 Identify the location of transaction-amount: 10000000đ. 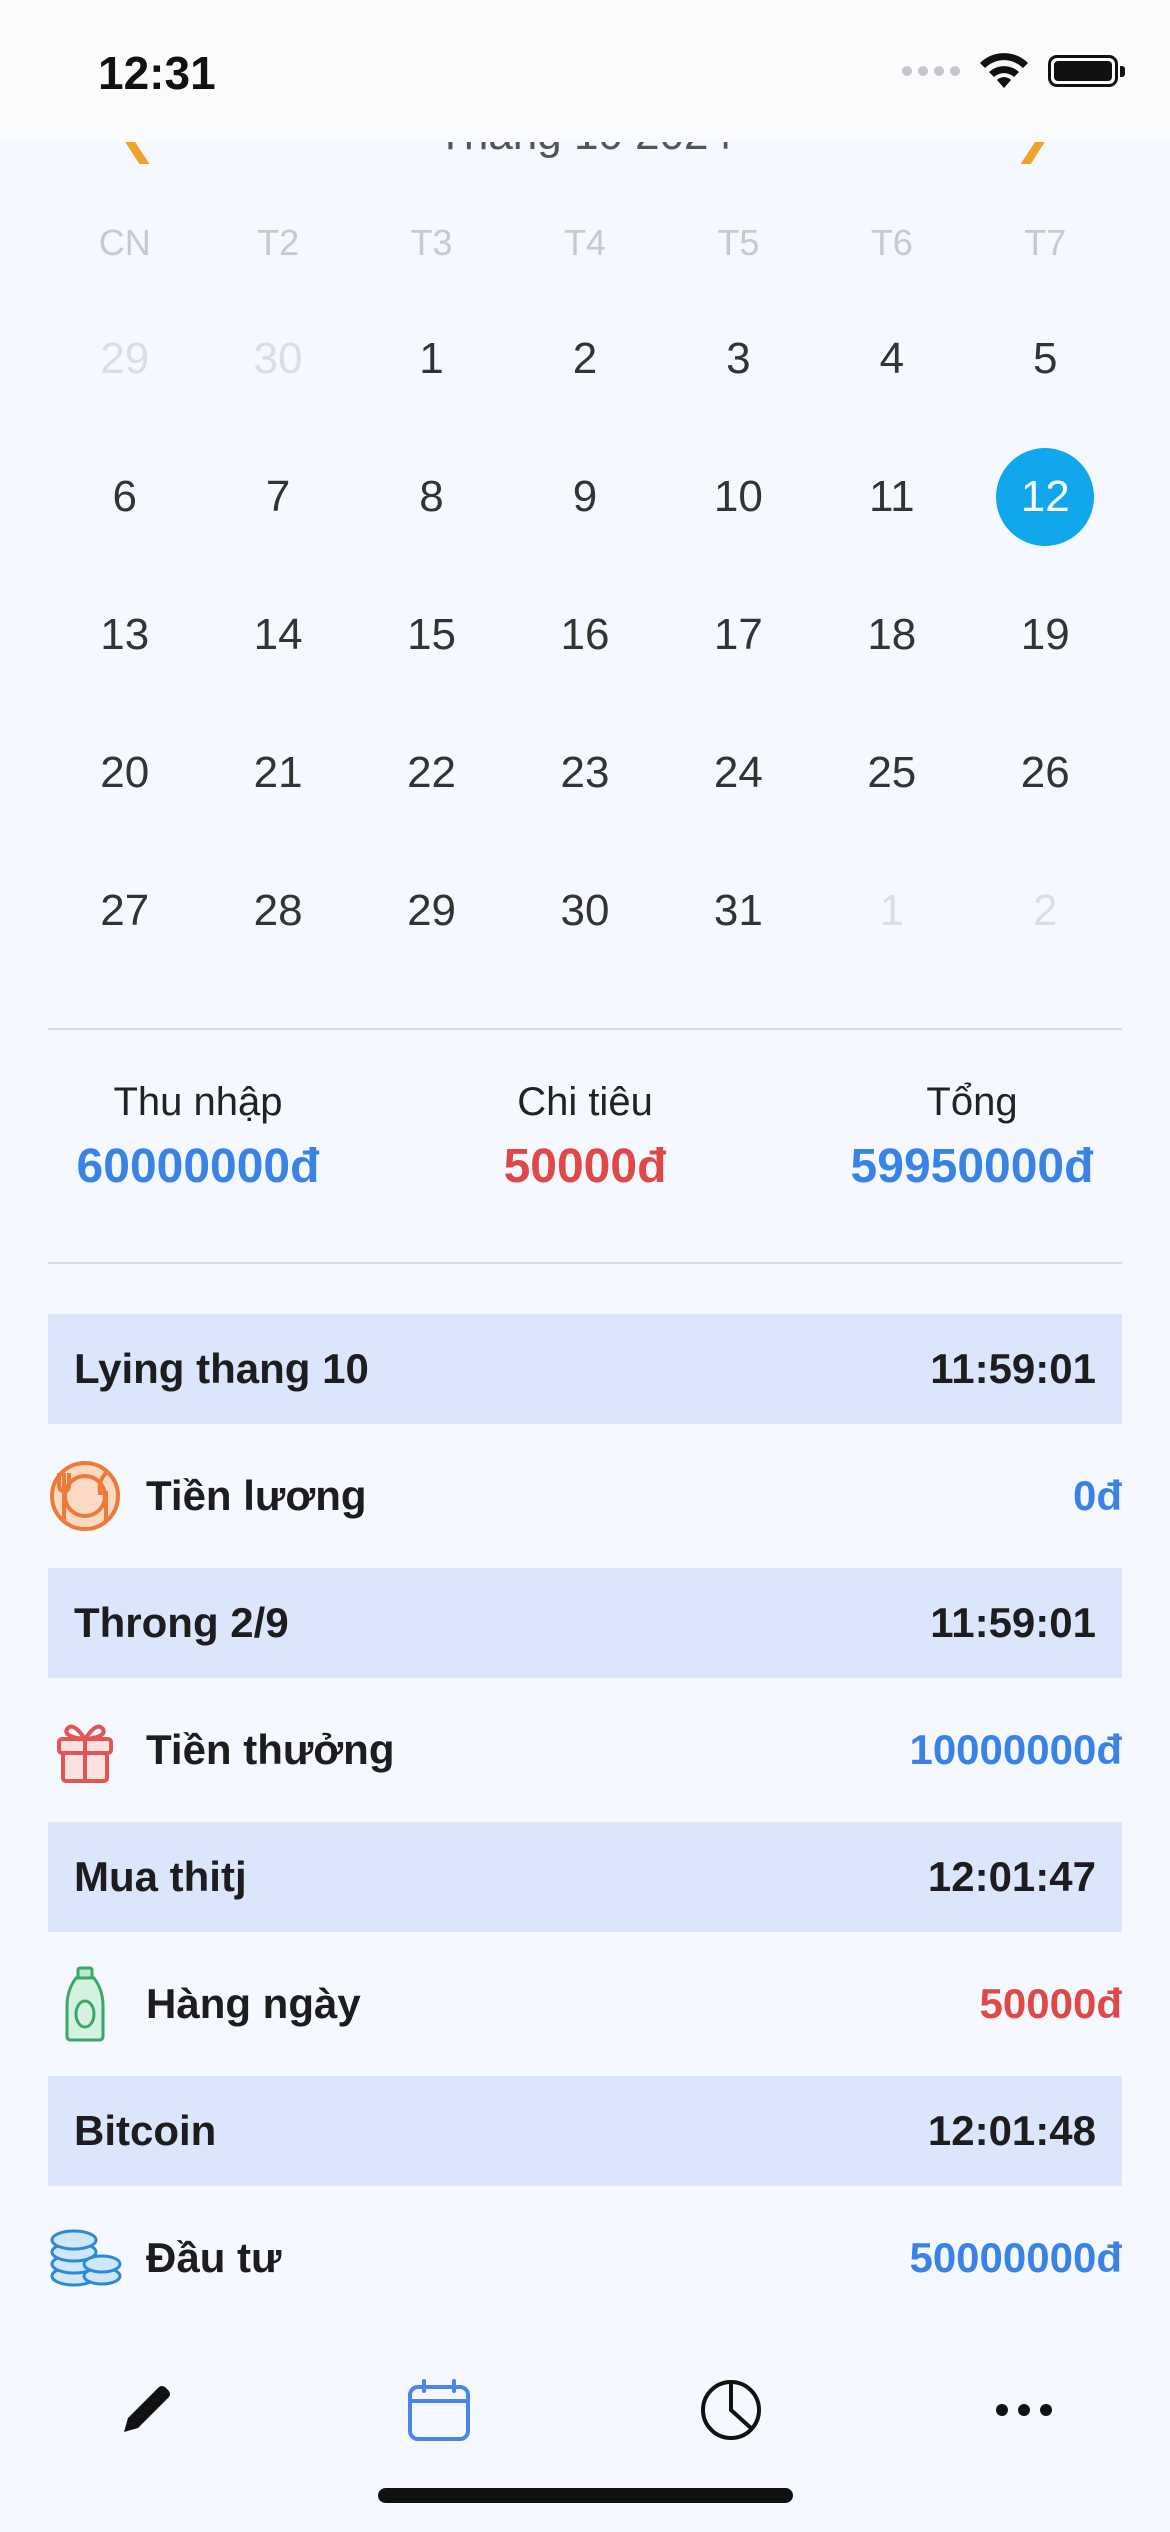
(1015, 1749).